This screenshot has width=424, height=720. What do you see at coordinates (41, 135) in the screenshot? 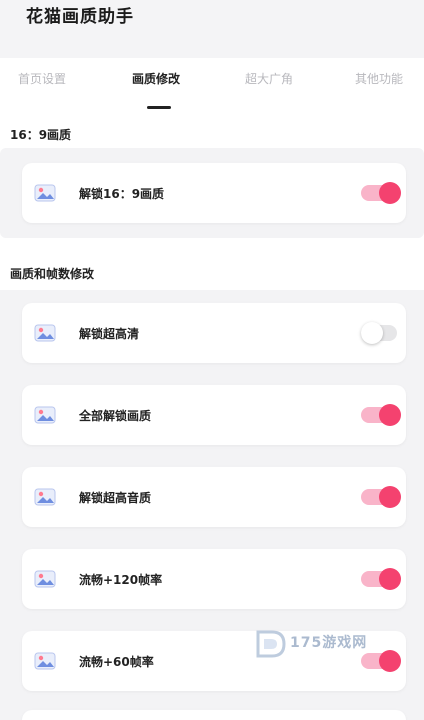
I see `section-title-aspect: 16：9画质` at bounding box center [41, 135].